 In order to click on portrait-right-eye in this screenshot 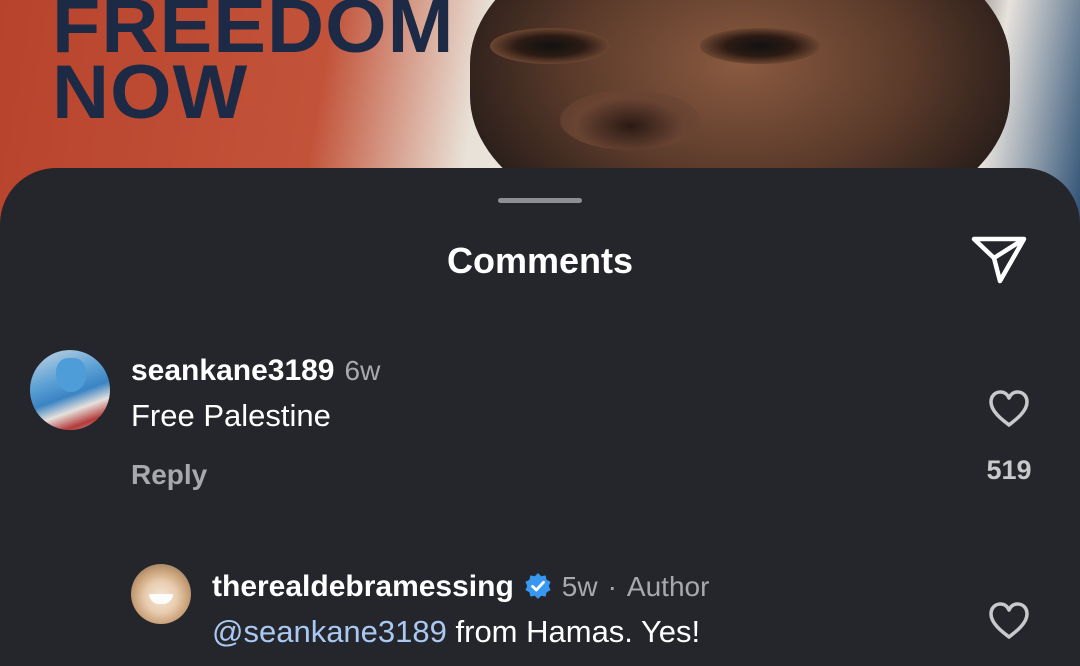, I will do `click(760, 46)`.